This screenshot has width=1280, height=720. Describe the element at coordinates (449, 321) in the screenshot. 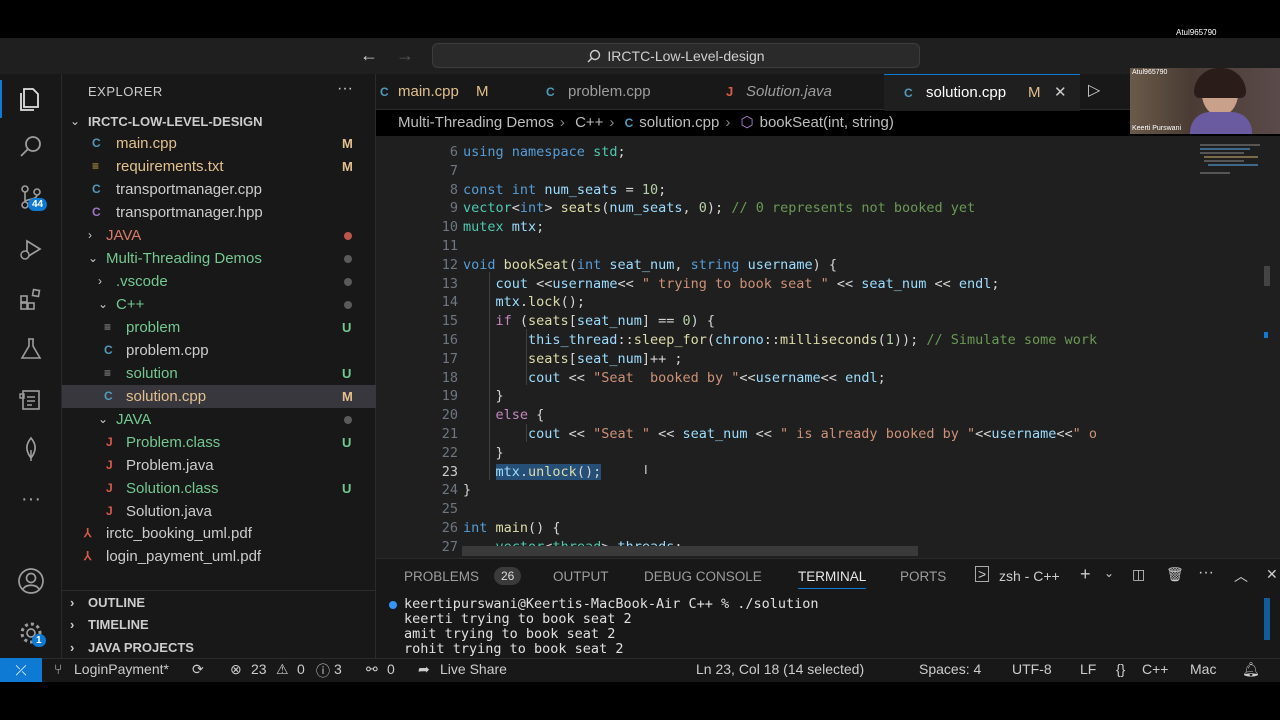

I see `line-number: 15` at that location.